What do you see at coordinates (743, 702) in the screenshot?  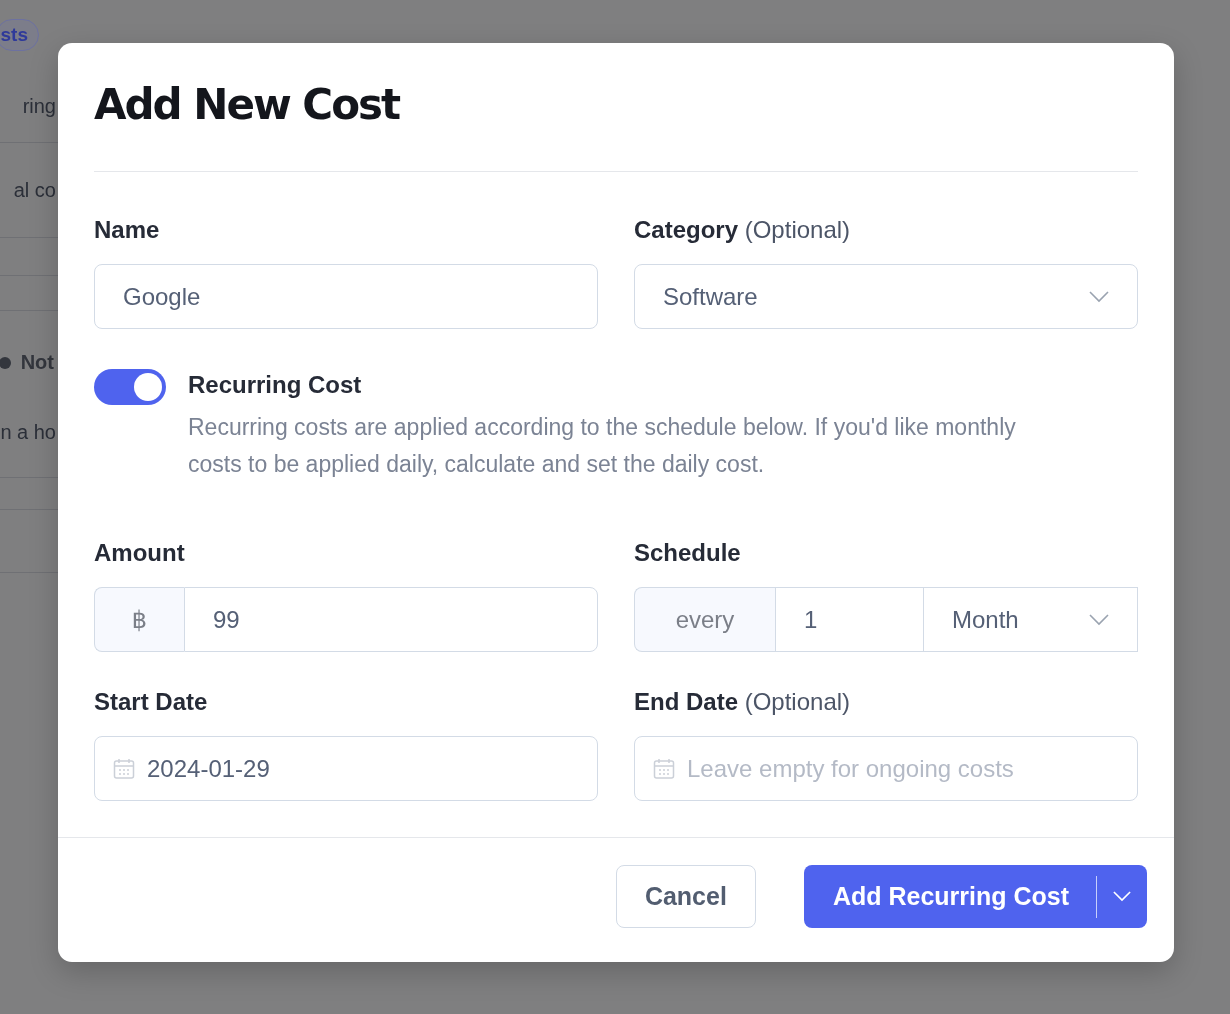 I see `field-label: End Date (Optional)` at bounding box center [743, 702].